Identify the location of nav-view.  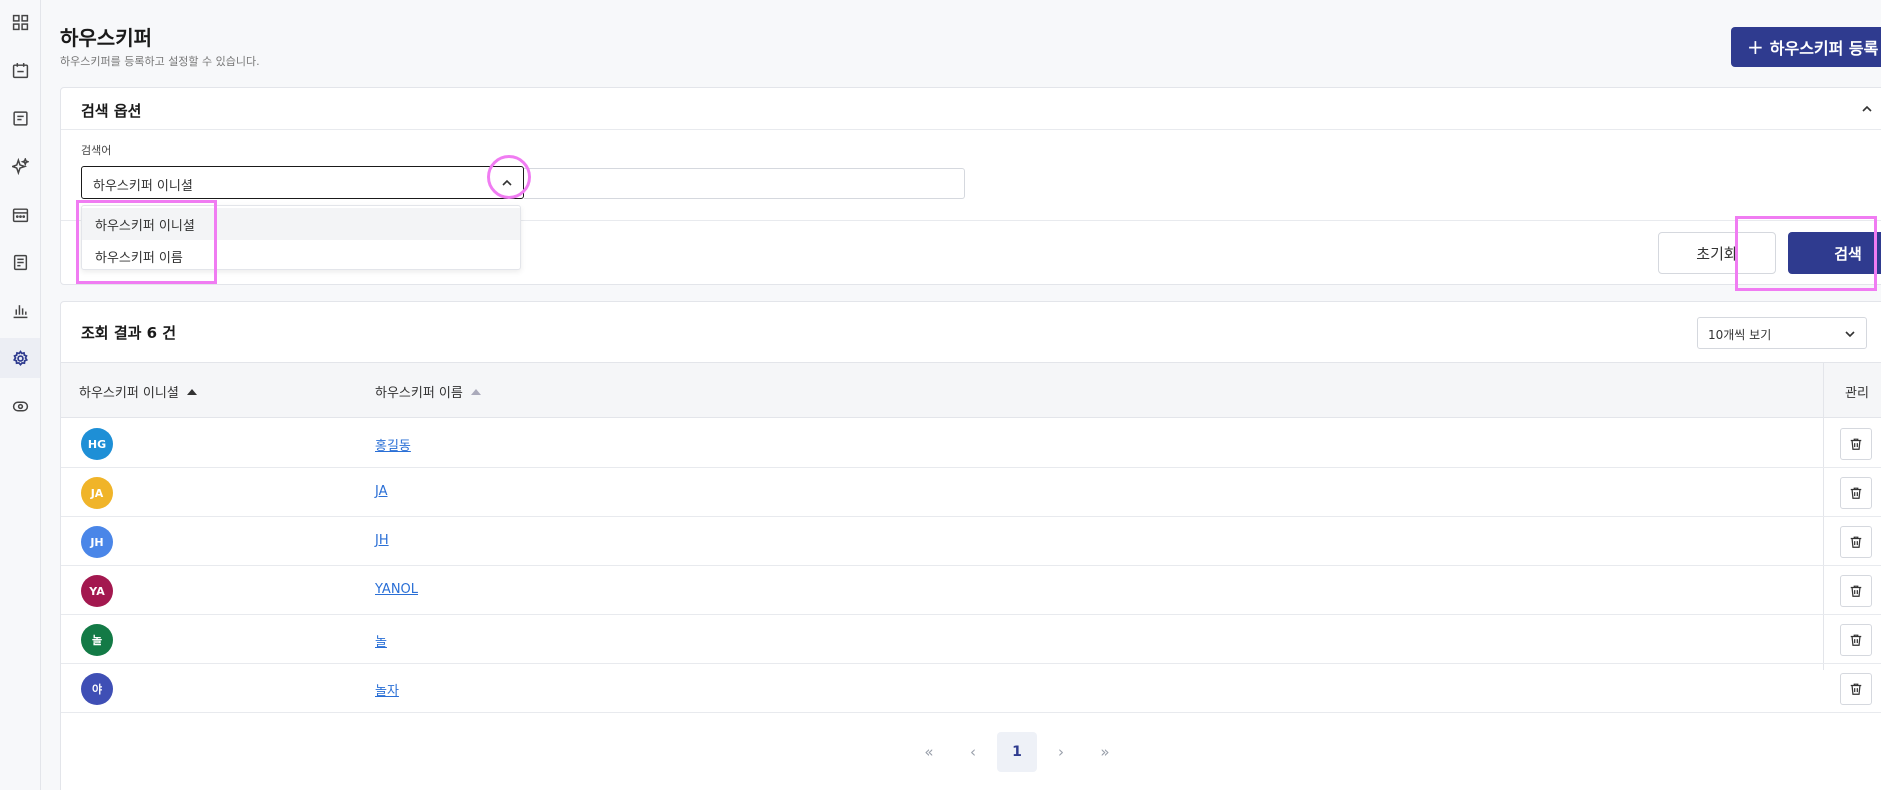
(20, 406).